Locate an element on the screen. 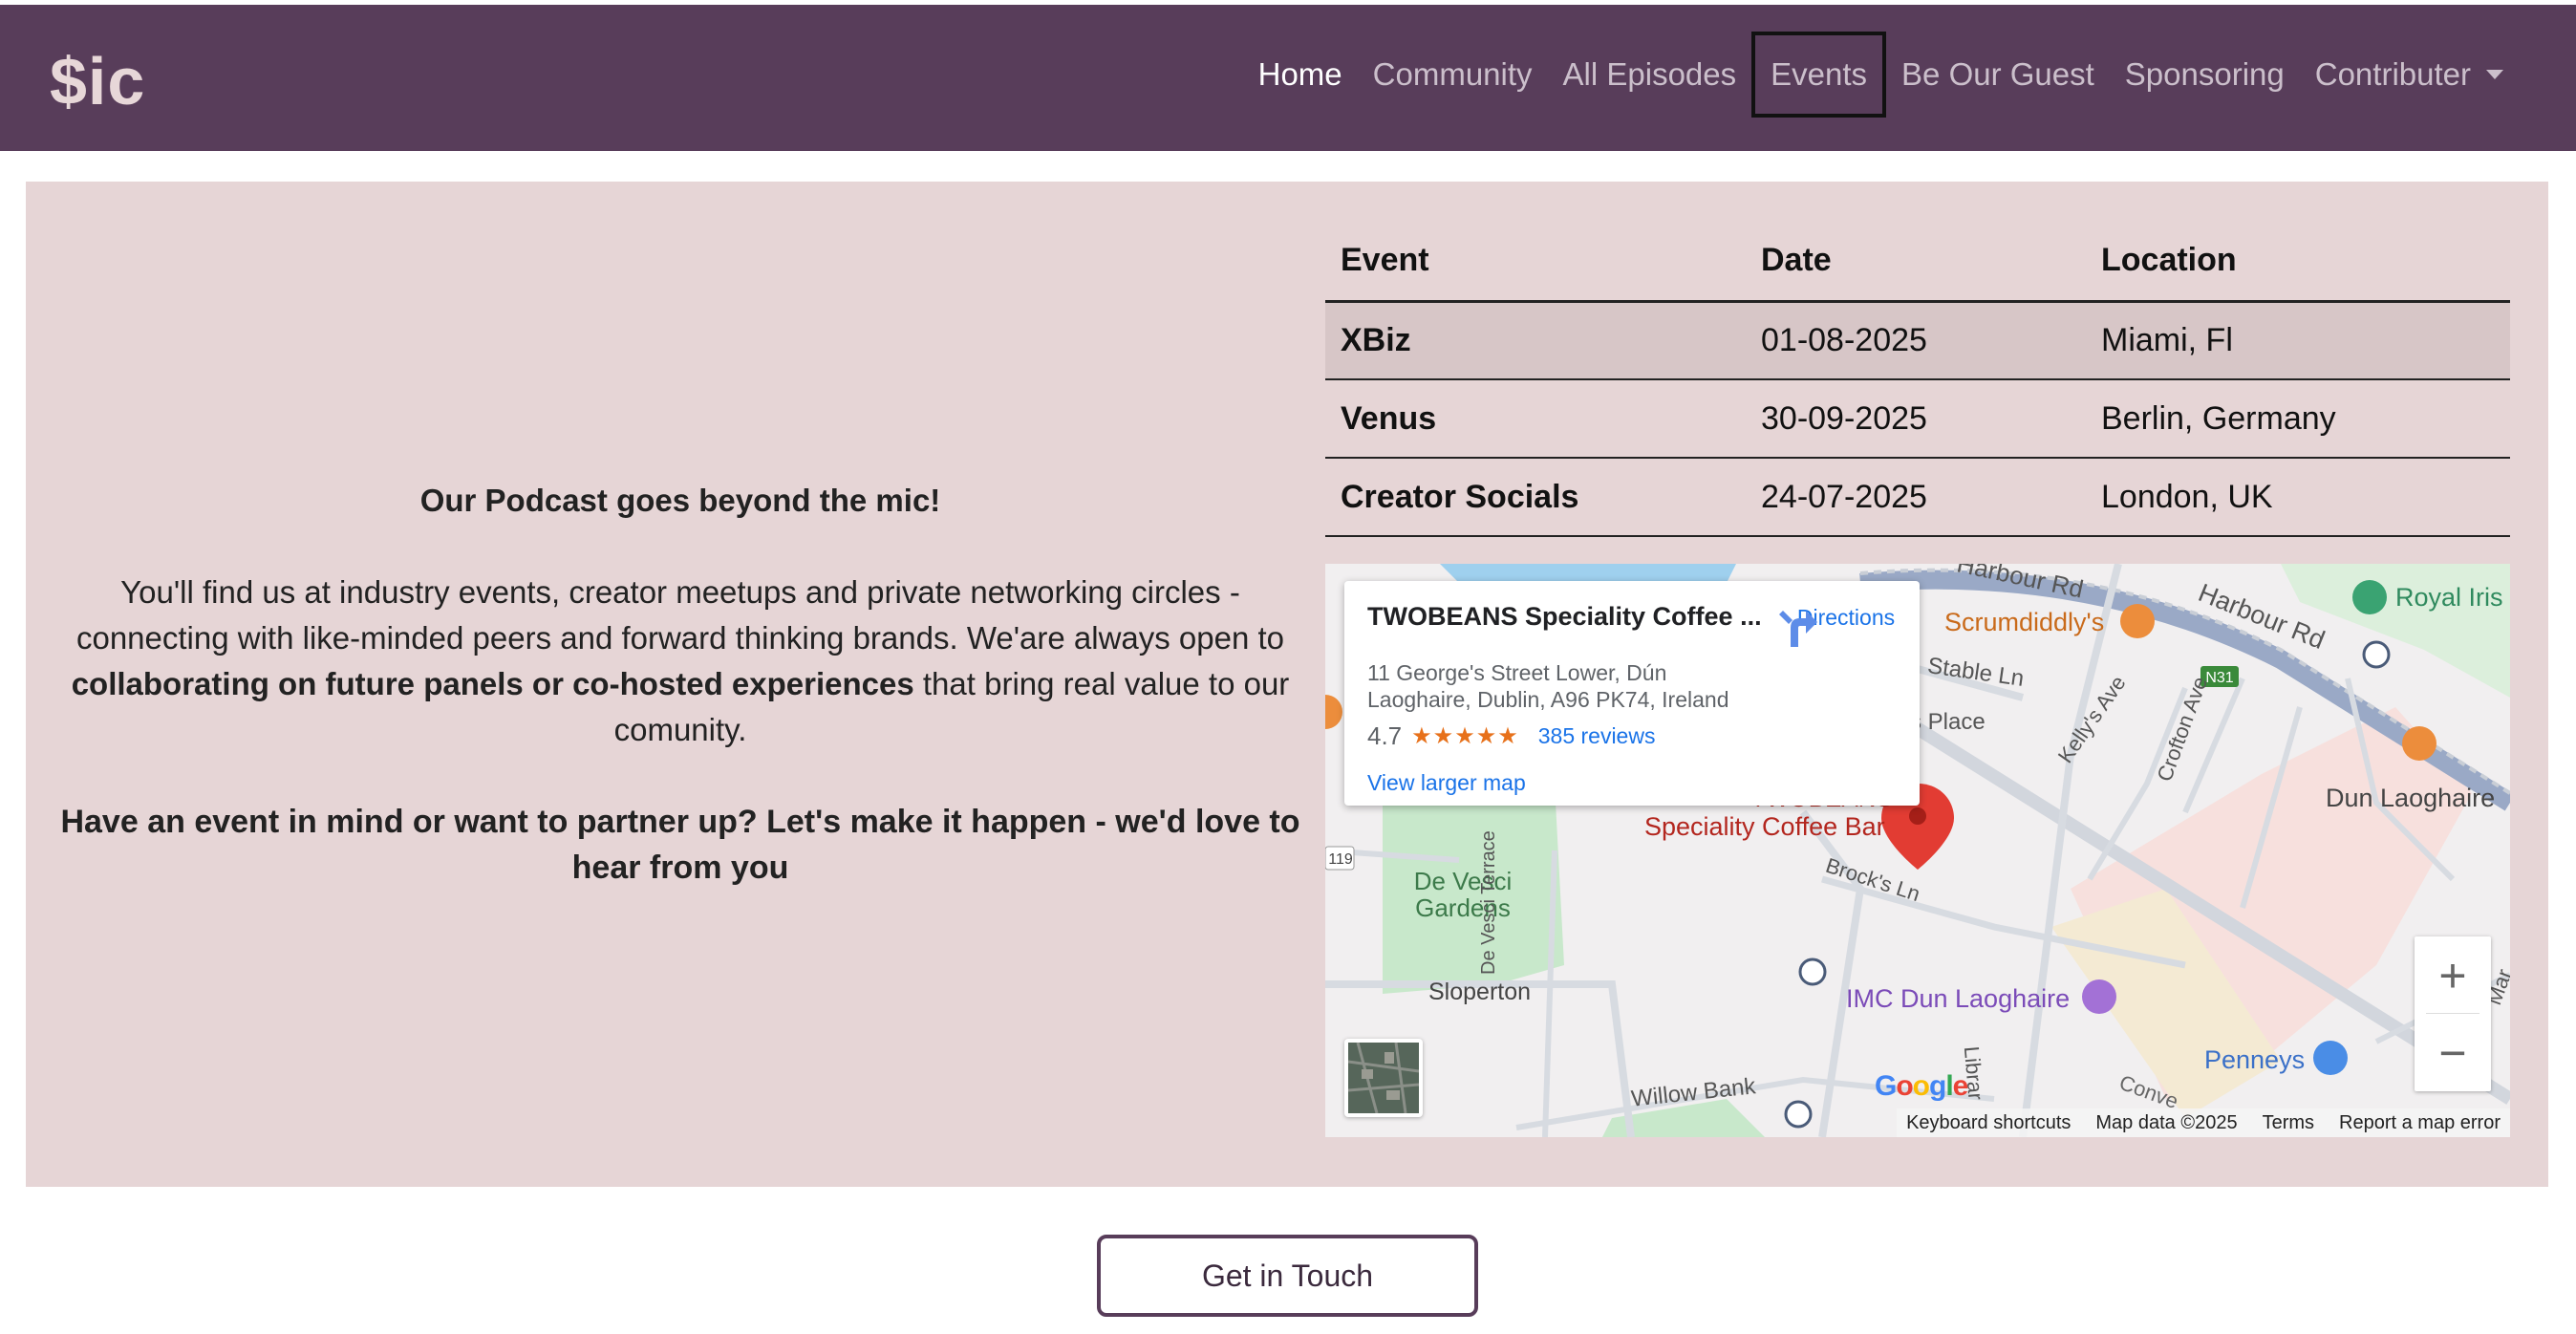 Image resolution: width=2576 pixels, height=1334 pixels. map-label-imc: IMC Dun Laoghaire is located at coordinates (1958, 998).